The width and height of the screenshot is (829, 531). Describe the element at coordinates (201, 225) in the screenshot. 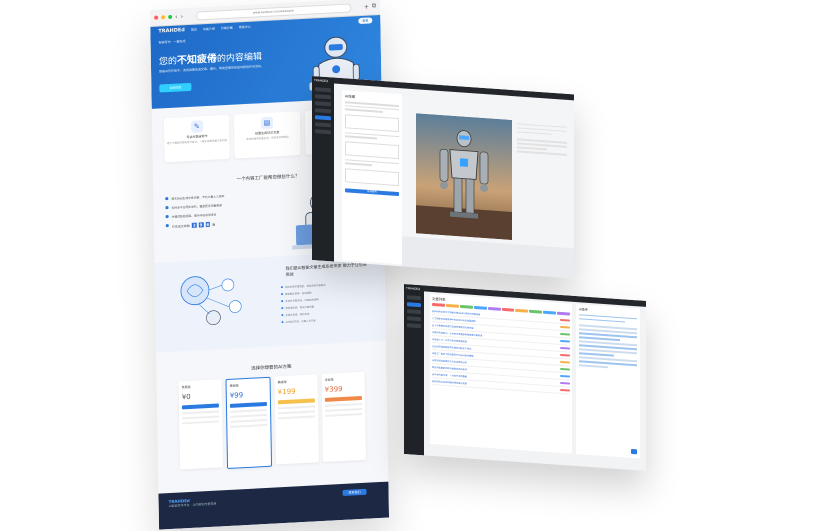

I see `counter-digit: 9` at that location.